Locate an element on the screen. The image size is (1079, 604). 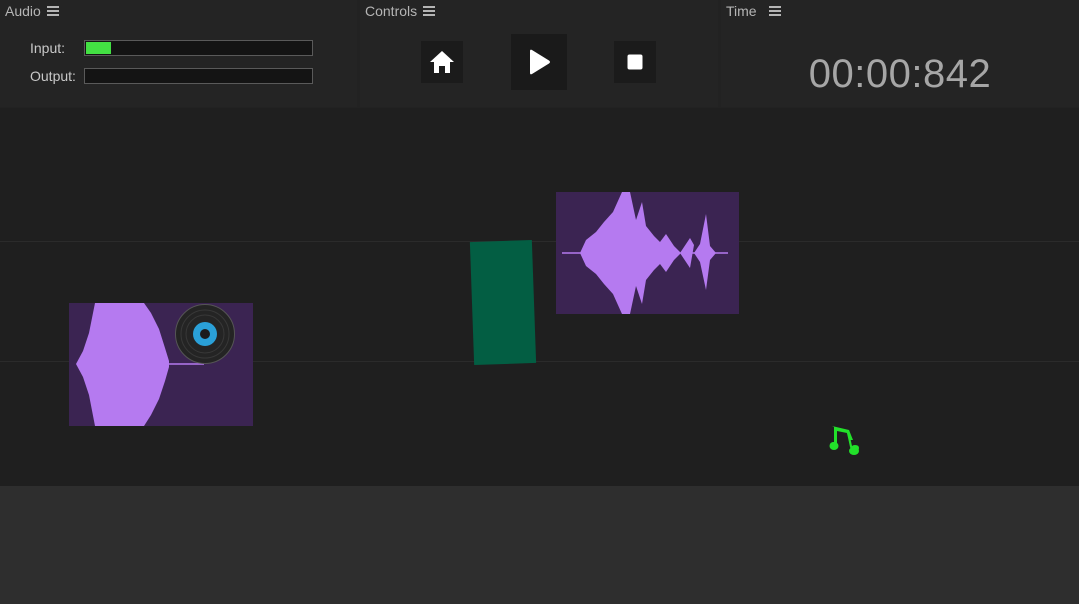
input-level-fill is located at coordinates (98, 48).